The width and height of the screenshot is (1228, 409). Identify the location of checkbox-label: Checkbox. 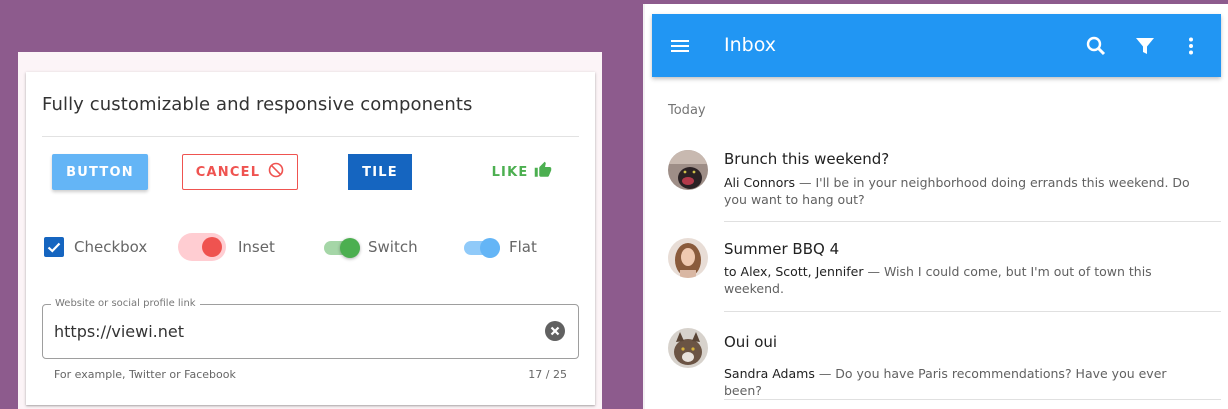
(111, 247).